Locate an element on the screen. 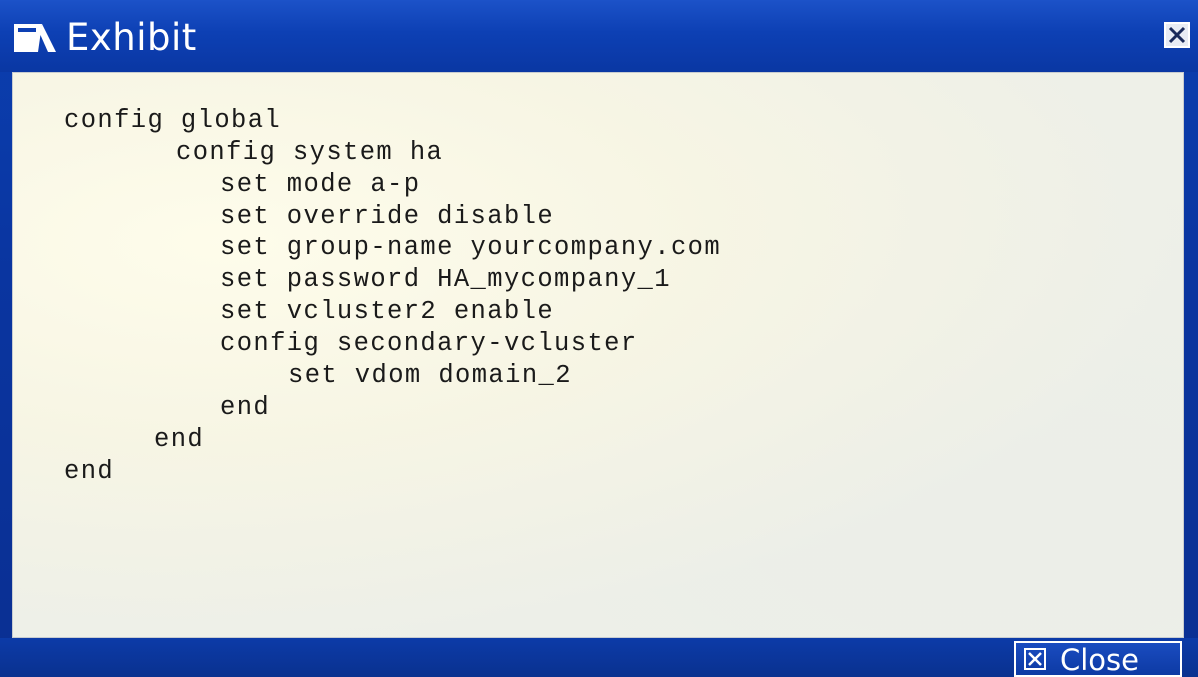  code-line: config secondary-vcluster is located at coordinates (429, 343).